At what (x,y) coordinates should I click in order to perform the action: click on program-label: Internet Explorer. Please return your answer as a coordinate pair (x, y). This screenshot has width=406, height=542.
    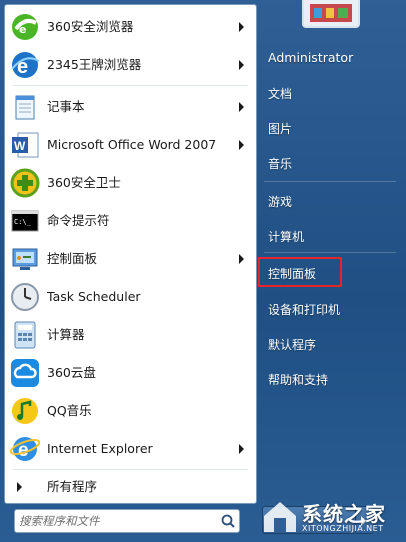
    Looking at the image, I should click on (100, 448).